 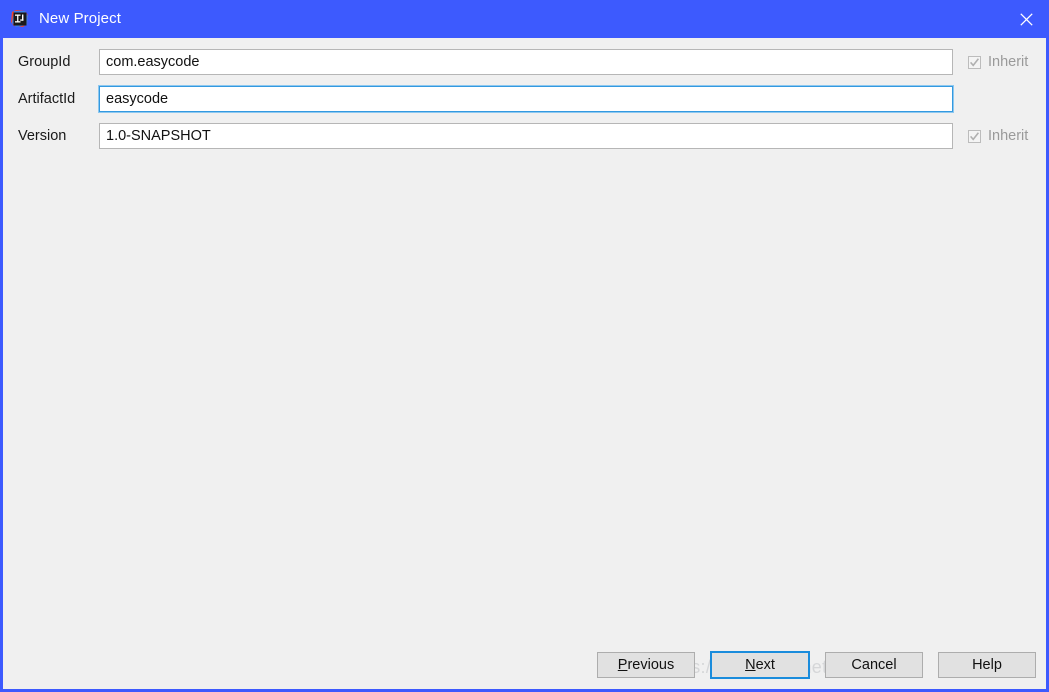 What do you see at coordinates (20, 19) in the screenshot?
I see `intellij-idea-logo-icon` at bounding box center [20, 19].